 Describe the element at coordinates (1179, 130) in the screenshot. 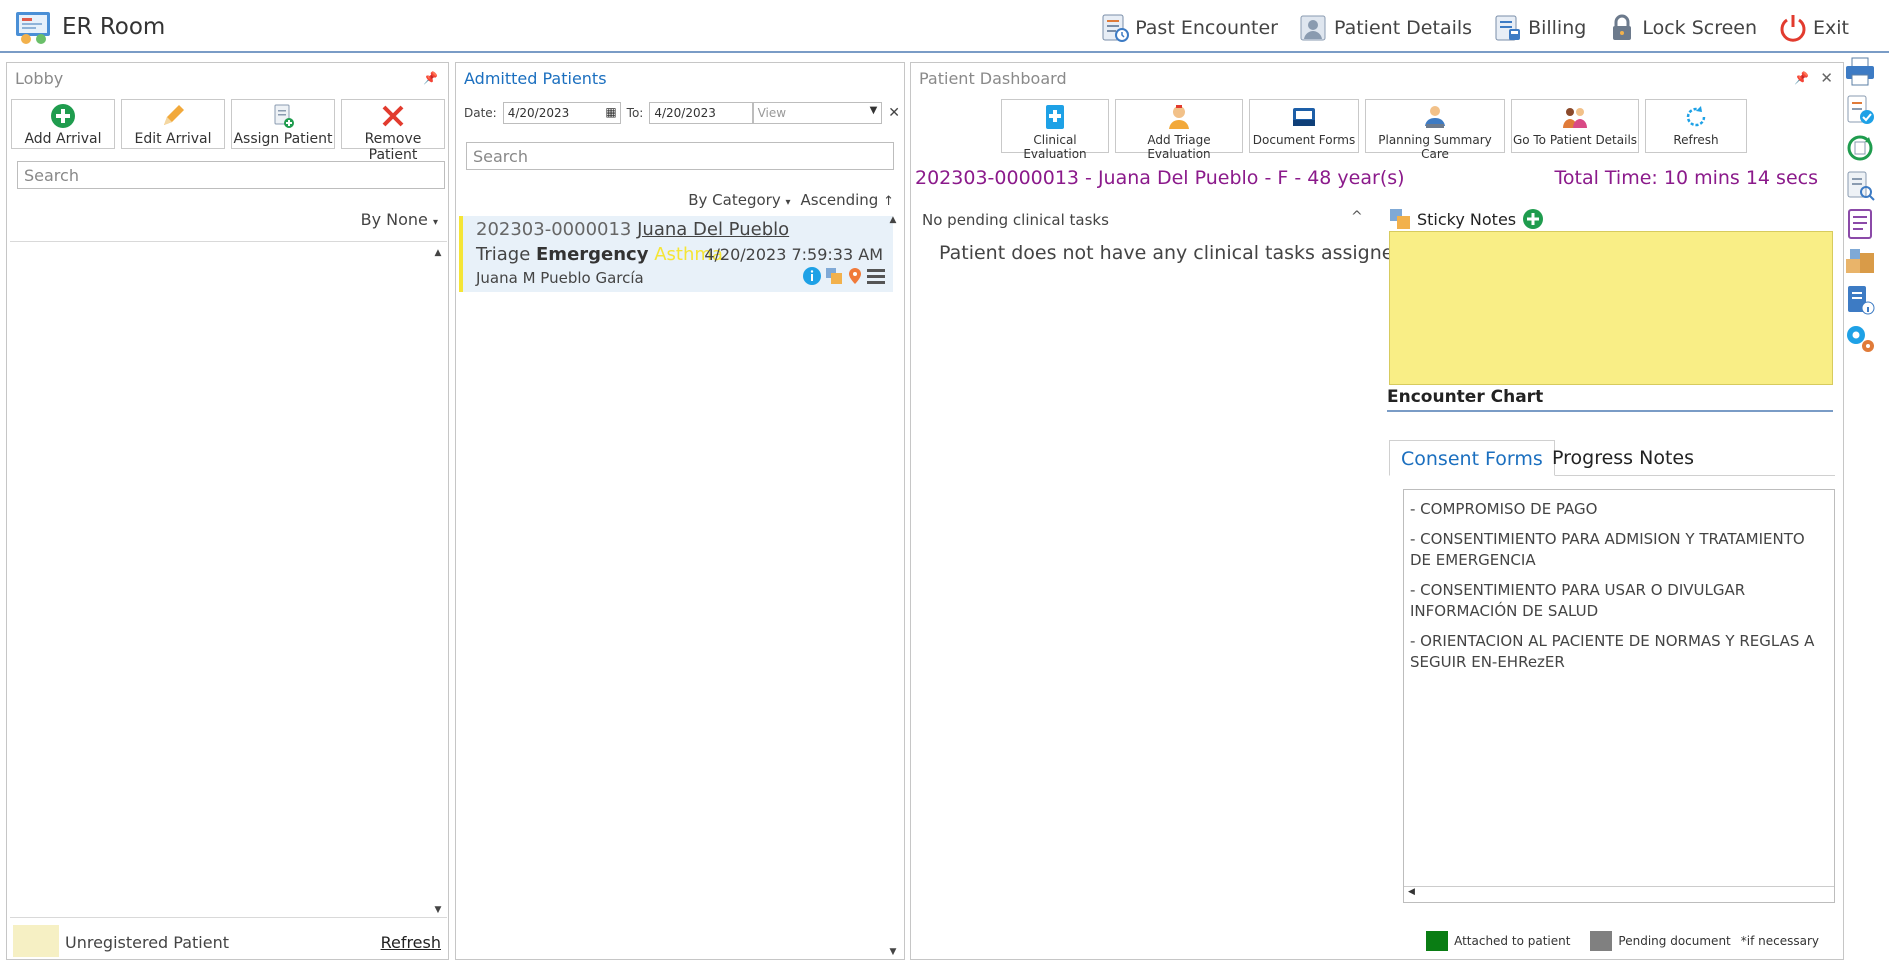

I see `add-triage-evaluation-button: Add Triage Evaluation` at that location.